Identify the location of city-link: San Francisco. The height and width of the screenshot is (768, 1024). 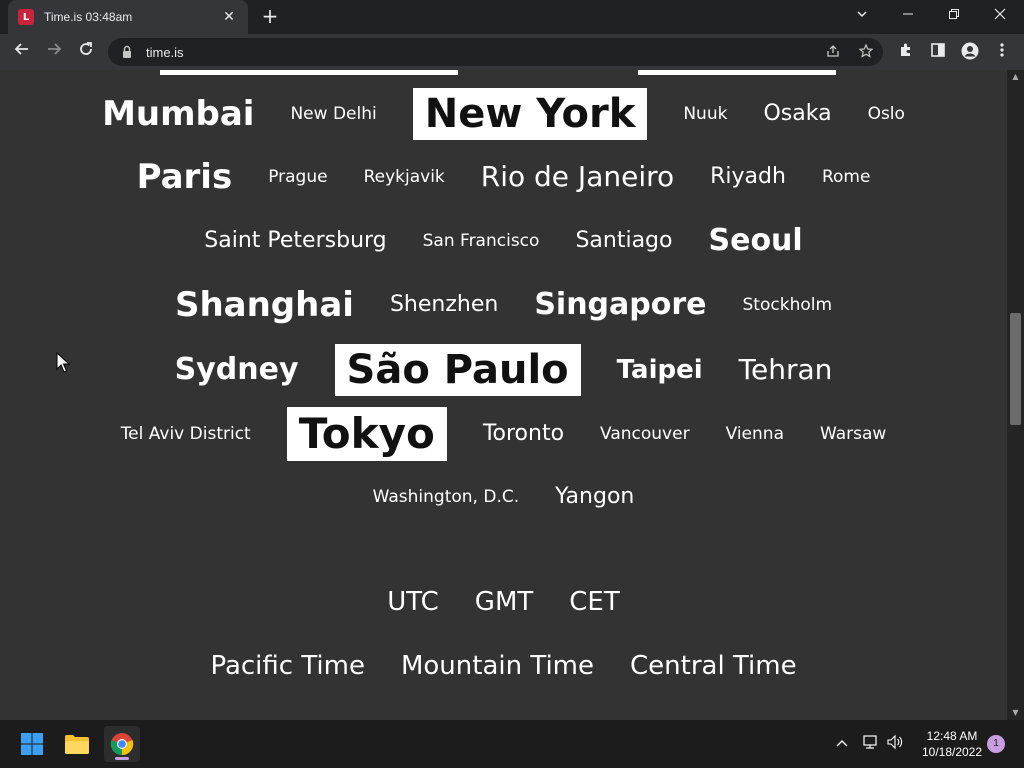
(481, 241).